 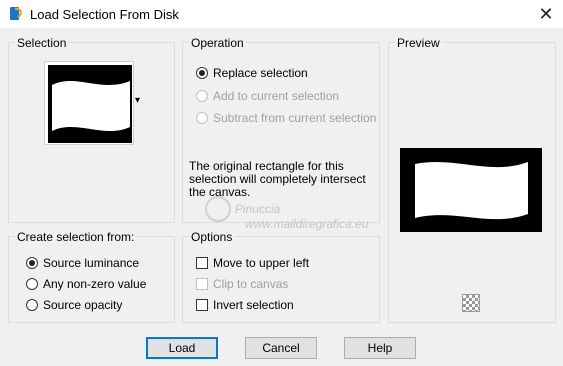 What do you see at coordinates (83, 305) in the screenshot?
I see `source-opacity-label: Source opacity` at bounding box center [83, 305].